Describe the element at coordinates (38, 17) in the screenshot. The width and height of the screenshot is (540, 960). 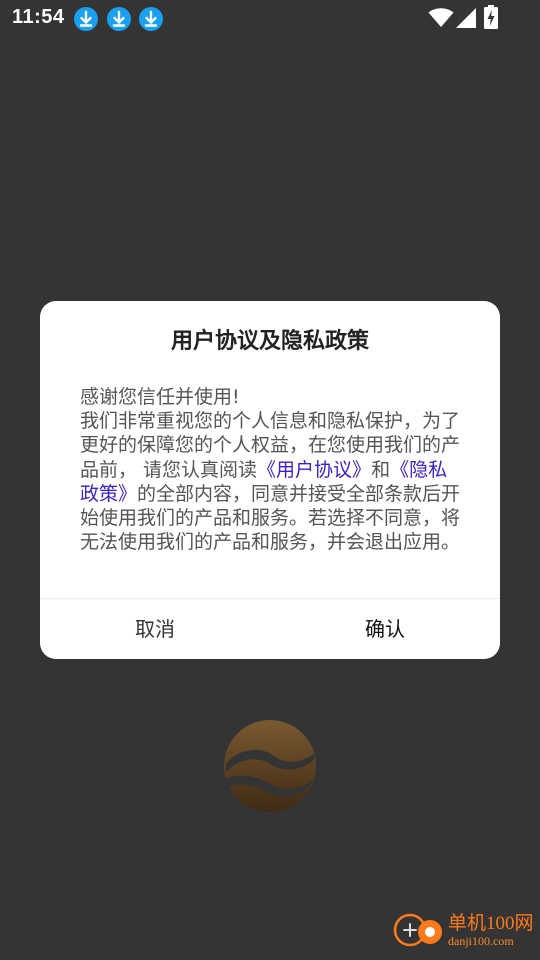
I see `status-time: 11:54` at that location.